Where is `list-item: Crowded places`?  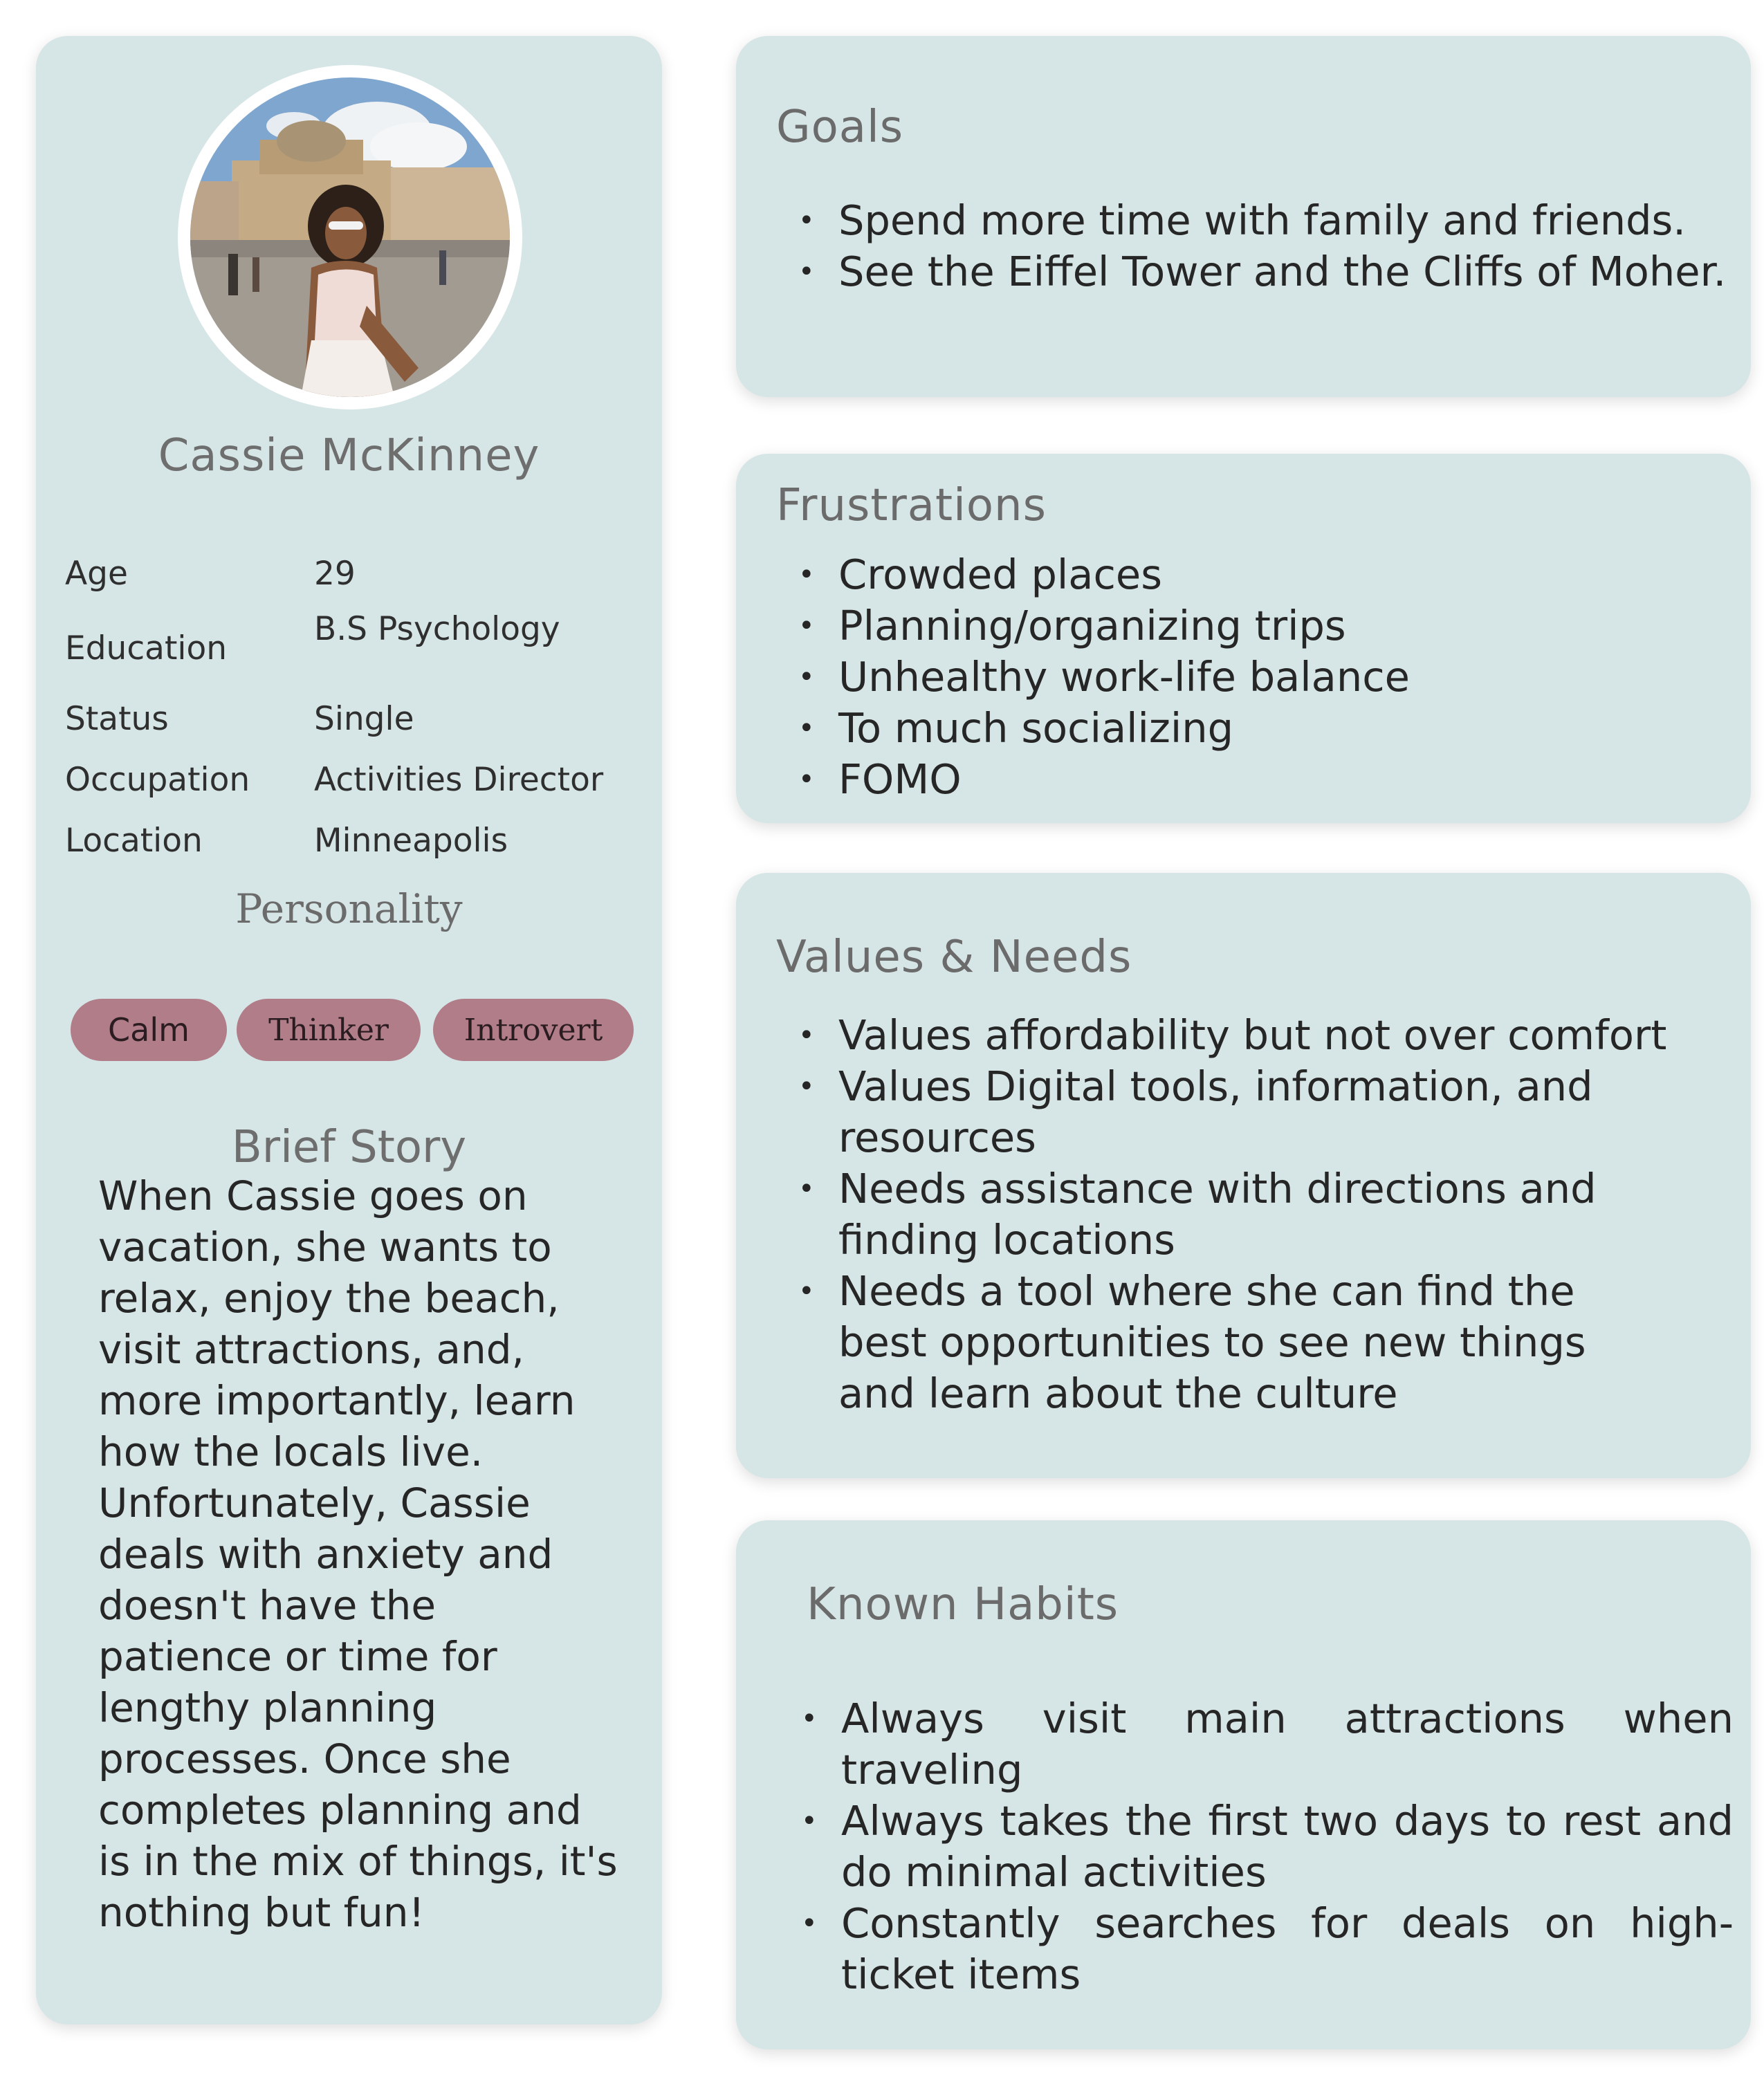 list-item: Crowded places is located at coordinates (1253, 574).